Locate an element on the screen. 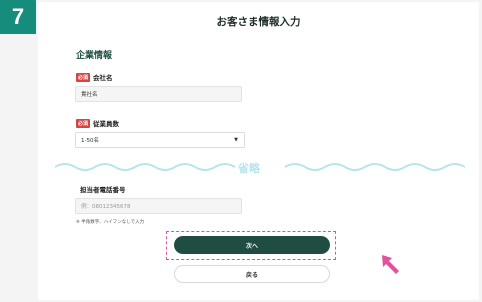  page-title: お客さま情報入力 is located at coordinates (258, 22).